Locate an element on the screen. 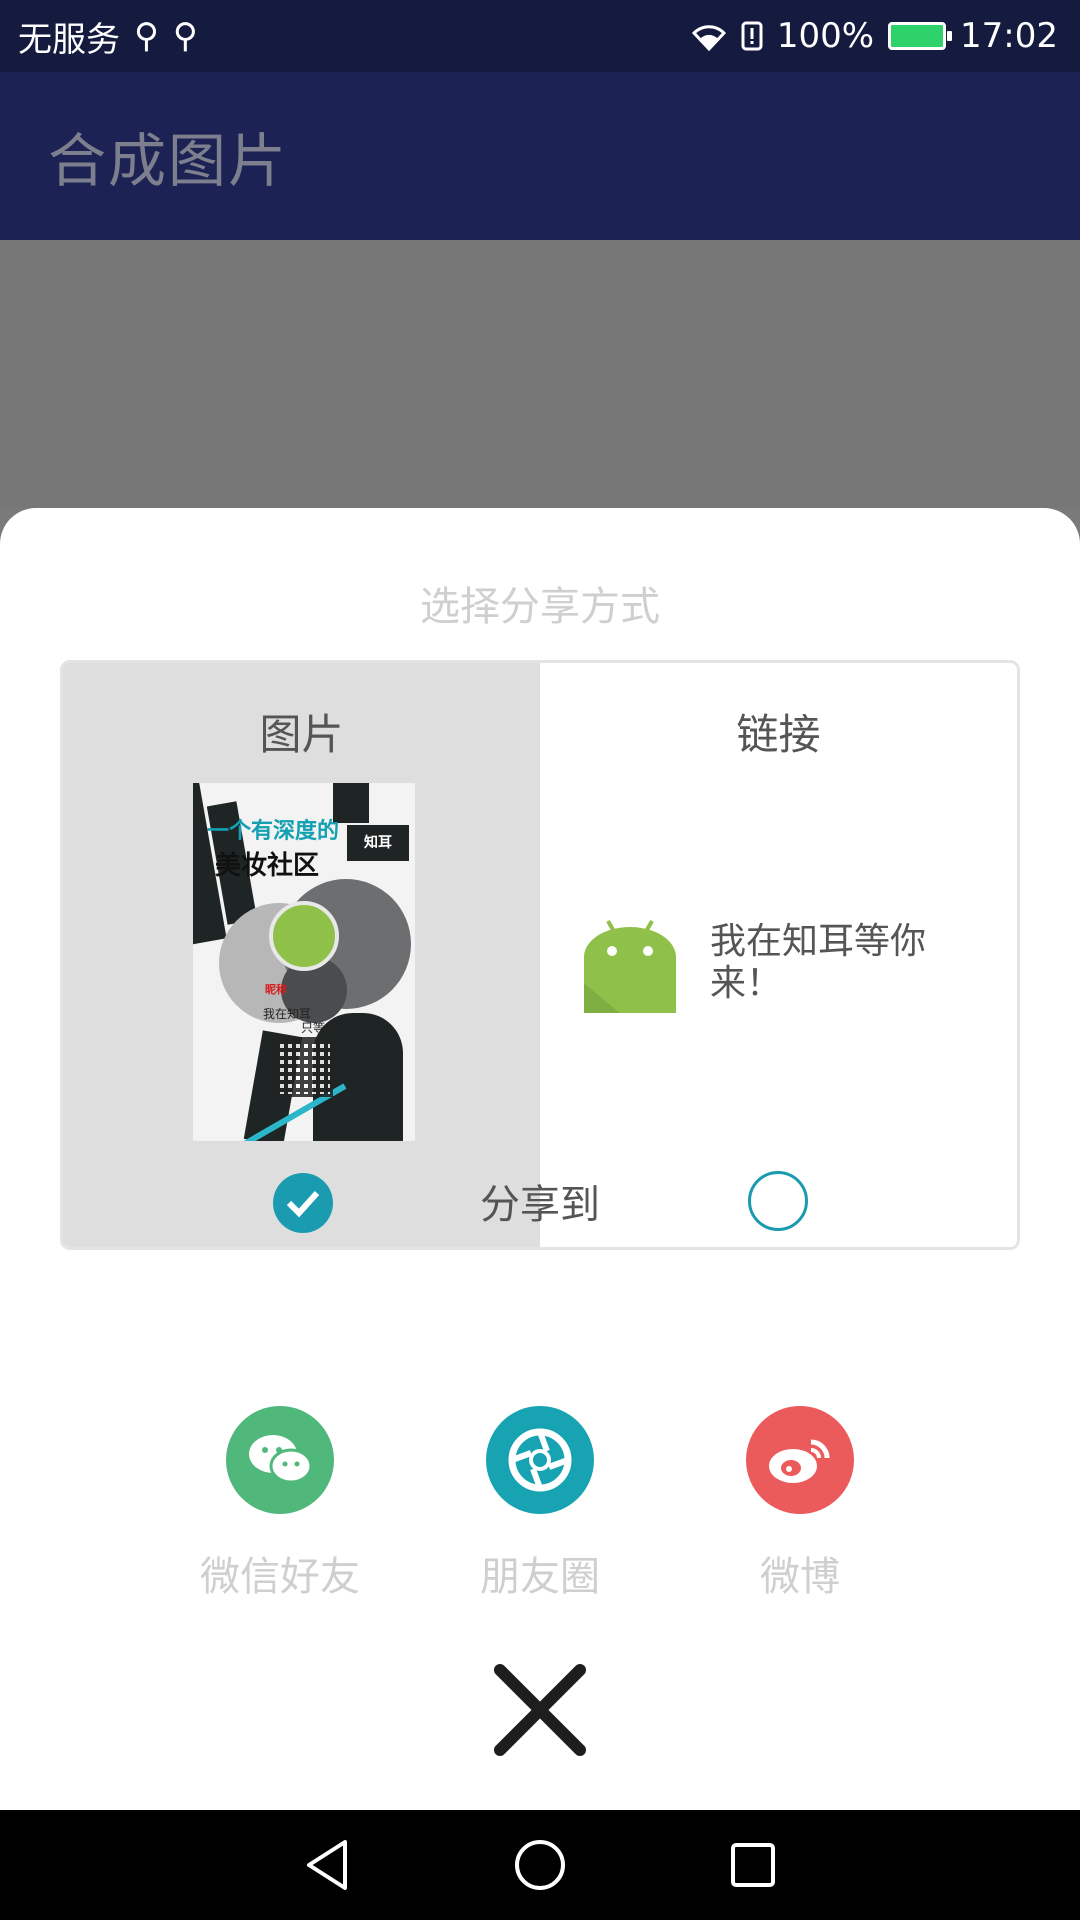  dim-overlay is located at coordinates (540, 374).